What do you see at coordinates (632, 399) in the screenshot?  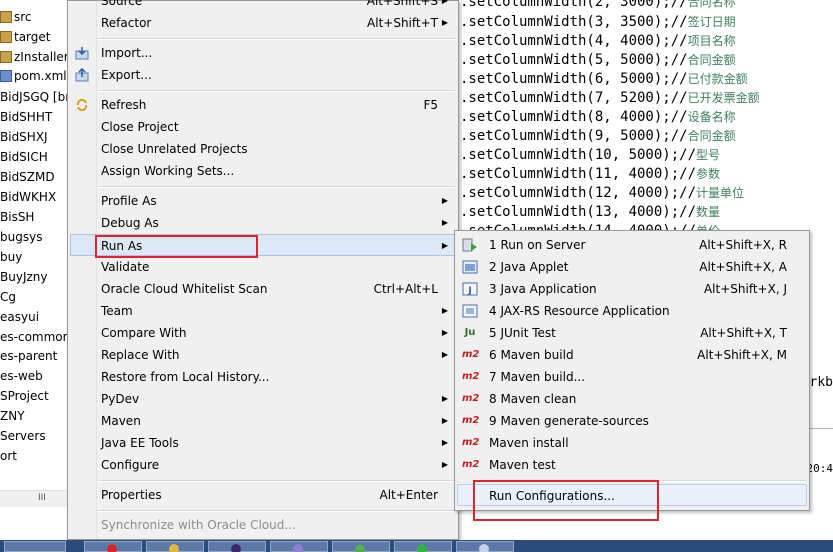 I see `submenu-item-maven-clean: m2 8 Maven clean` at bounding box center [632, 399].